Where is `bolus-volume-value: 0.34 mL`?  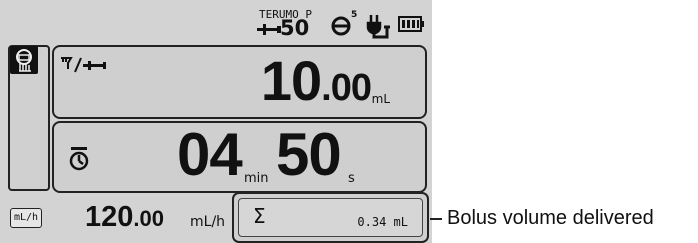 bolus-volume-value: 0.34 mL is located at coordinates (382, 222).